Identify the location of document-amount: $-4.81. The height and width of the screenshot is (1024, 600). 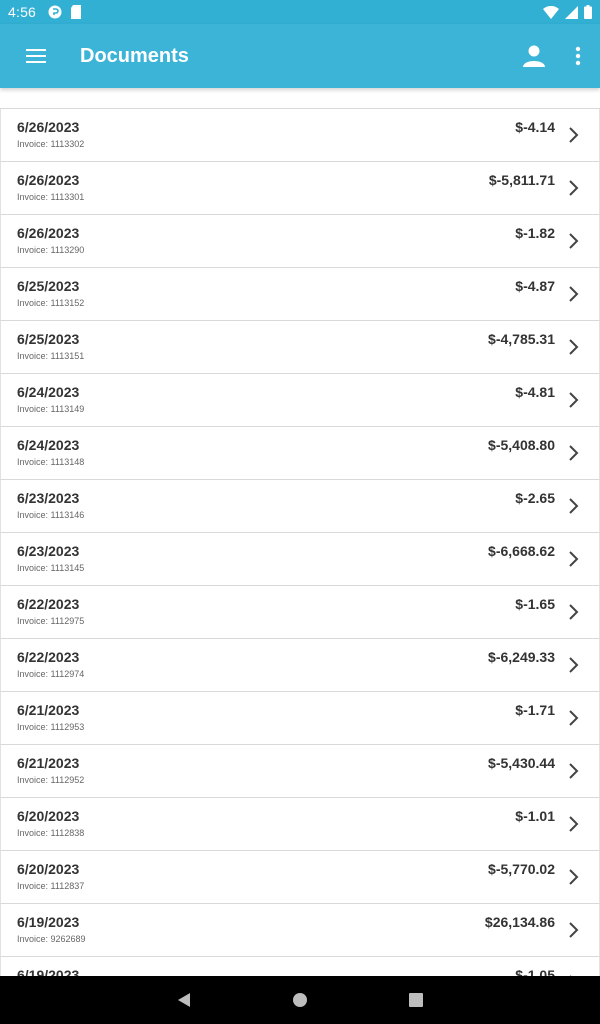
(535, 392).